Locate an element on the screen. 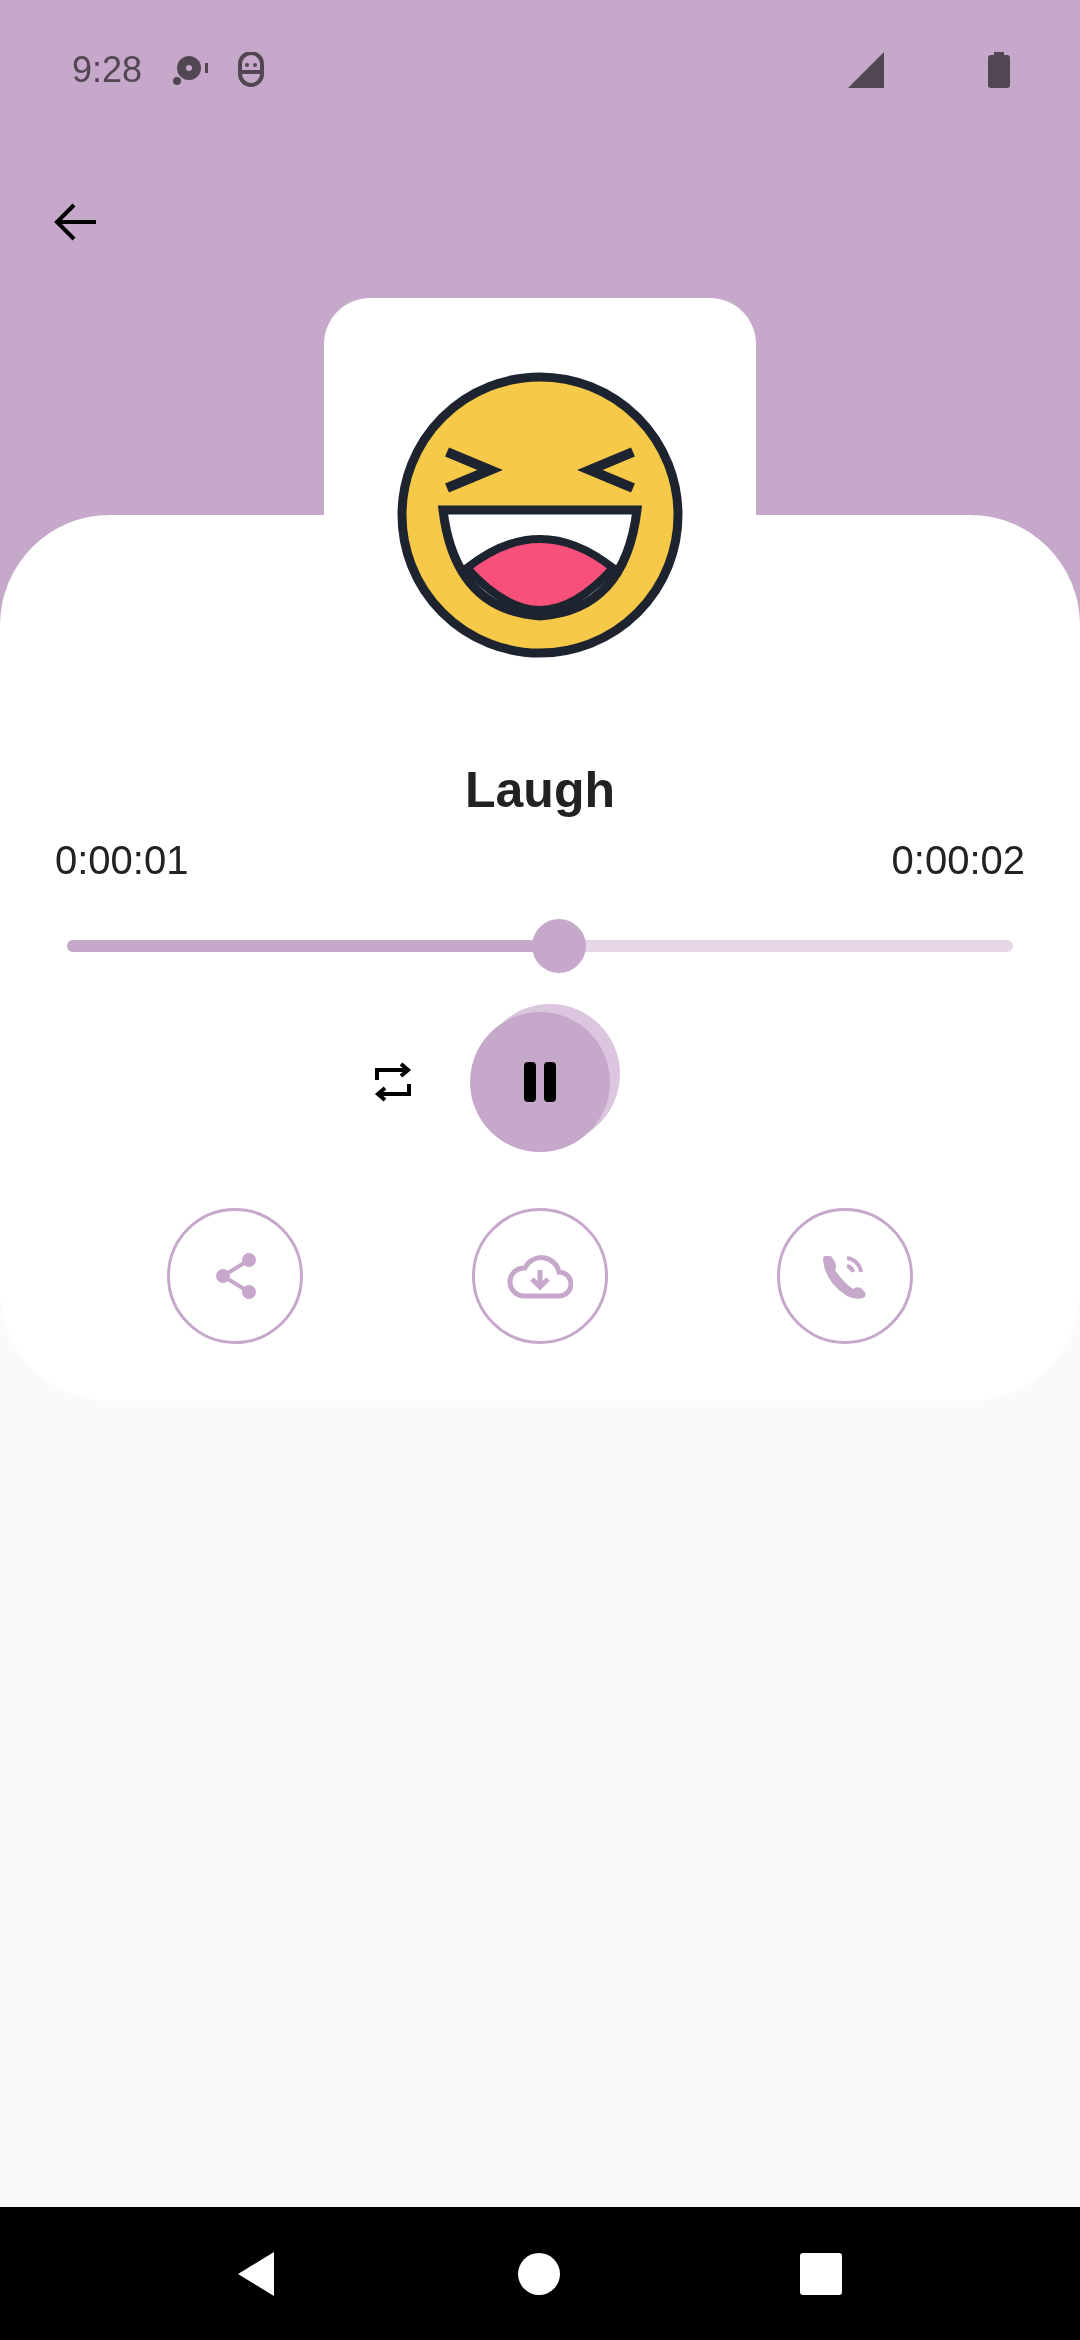 The image size is (1080, 2340). signal-icon is located at coordinates (866, 70).